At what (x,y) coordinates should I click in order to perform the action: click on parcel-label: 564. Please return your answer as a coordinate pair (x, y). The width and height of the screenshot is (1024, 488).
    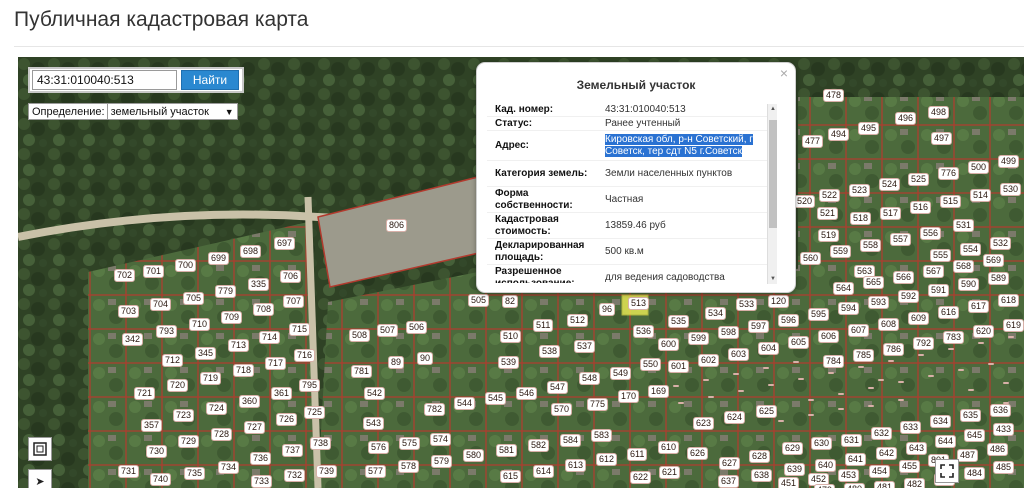
    Looking at the image, I should click on (844, 288).